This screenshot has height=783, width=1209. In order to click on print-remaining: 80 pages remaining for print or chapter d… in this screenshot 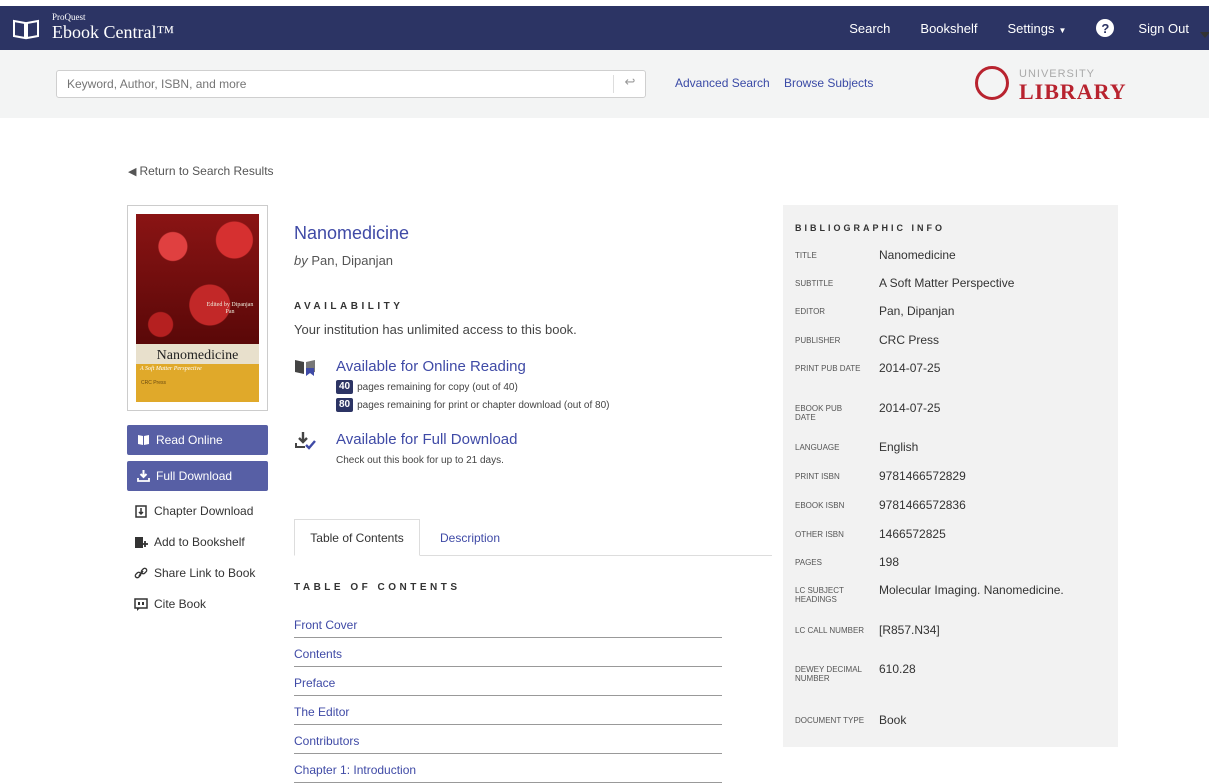, I will do `click(473, 405)`.